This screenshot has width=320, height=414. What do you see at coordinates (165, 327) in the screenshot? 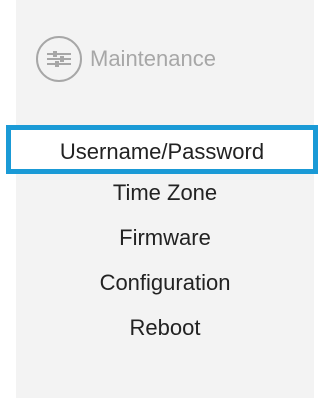
I see `menu-item-reboot: Reboot` at bounding box center [165, 327].